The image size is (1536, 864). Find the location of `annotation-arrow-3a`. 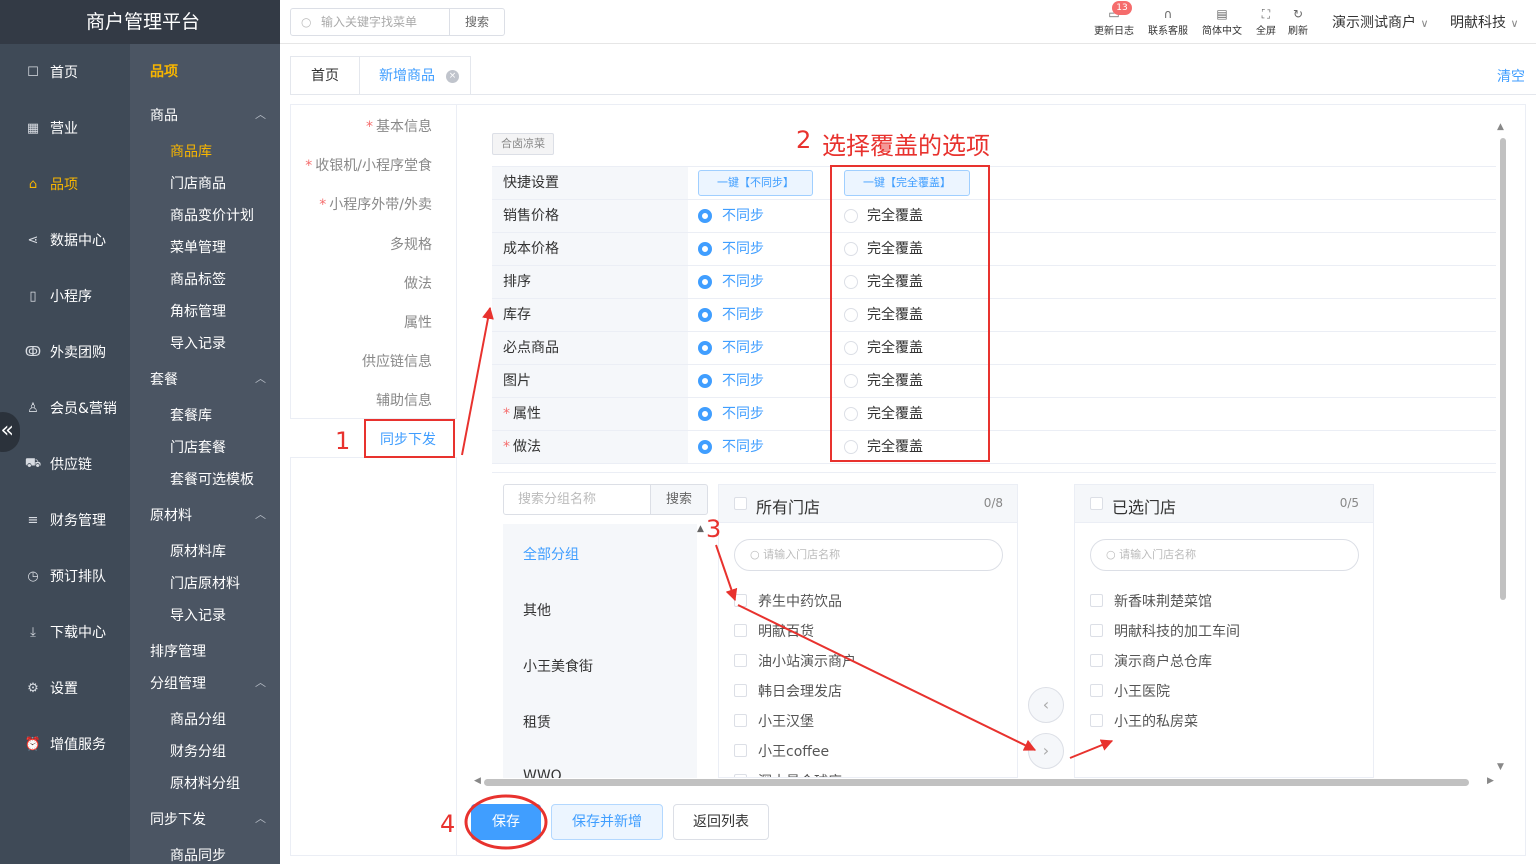

annotation-arrow-3a is located at coordinates (726, 573).